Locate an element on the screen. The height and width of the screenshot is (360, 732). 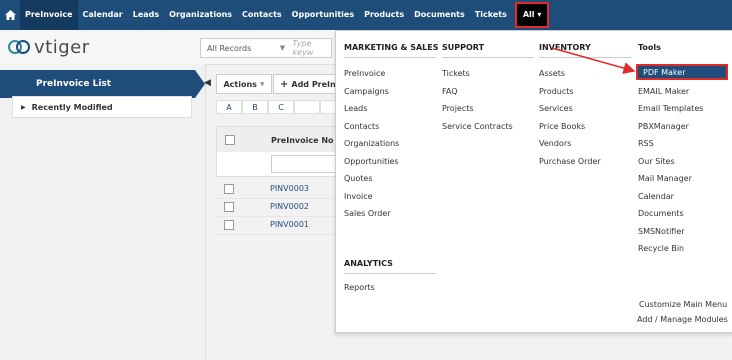
menu-item-services: Services is located at coordinates (556, 108).